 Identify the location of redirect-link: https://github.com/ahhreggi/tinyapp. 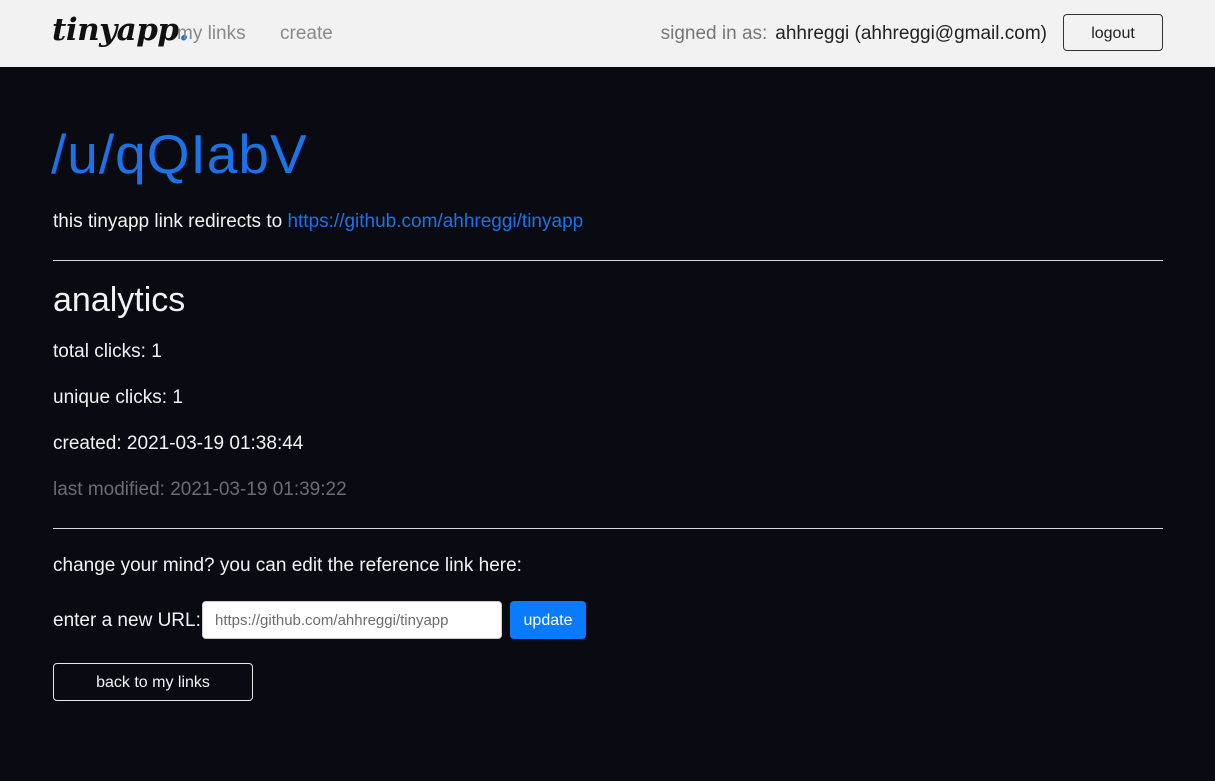
(435, 221).